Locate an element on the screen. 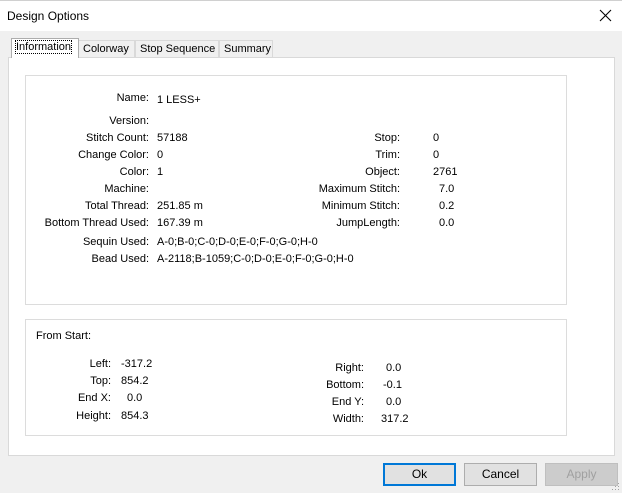 This screenshot has height=493, width=622. tab-colorway-label: Colorway is located at coordinates (106, 49).